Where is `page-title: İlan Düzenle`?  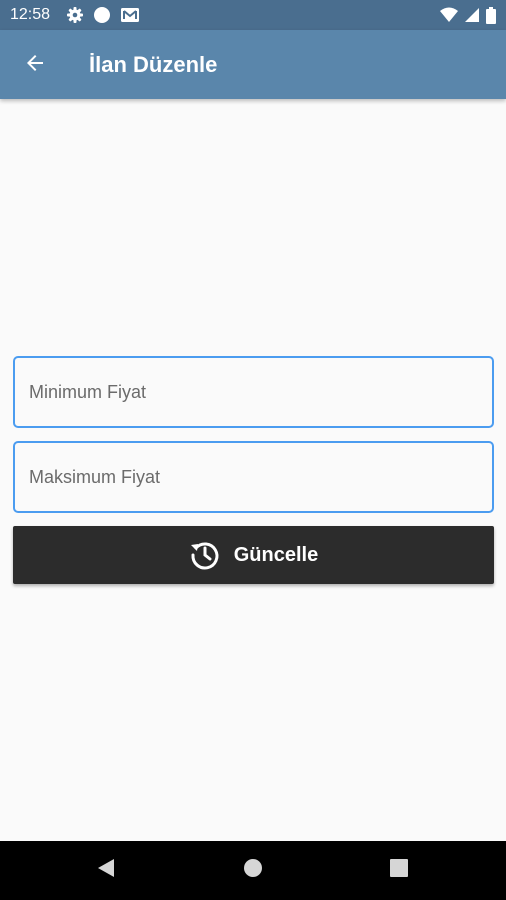 page-title: İlan Düzenle is located at coordinates (153, 64).